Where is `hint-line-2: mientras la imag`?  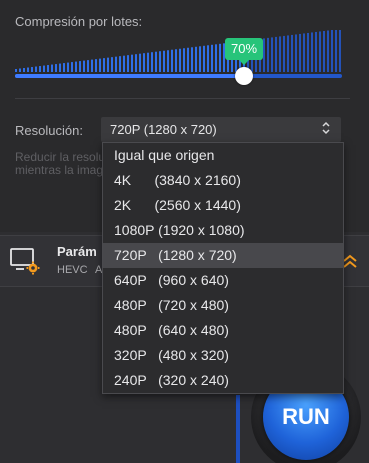
hint-line-2: mientras la imag is located at coordinates (59, 170).